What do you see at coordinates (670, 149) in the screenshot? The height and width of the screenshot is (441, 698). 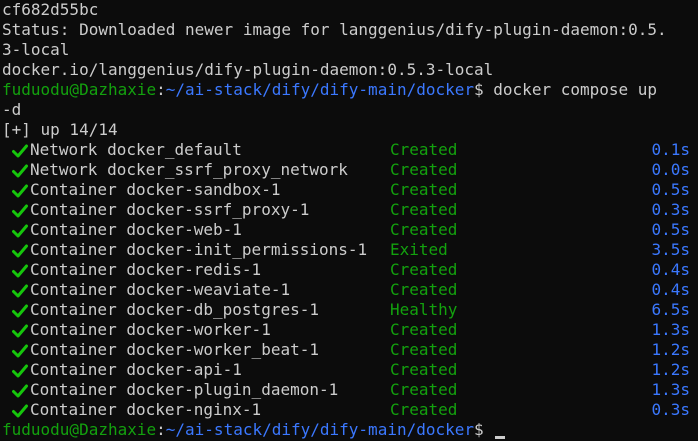 I see `service-duration: 0.1s` at bounding box center [670, 149].